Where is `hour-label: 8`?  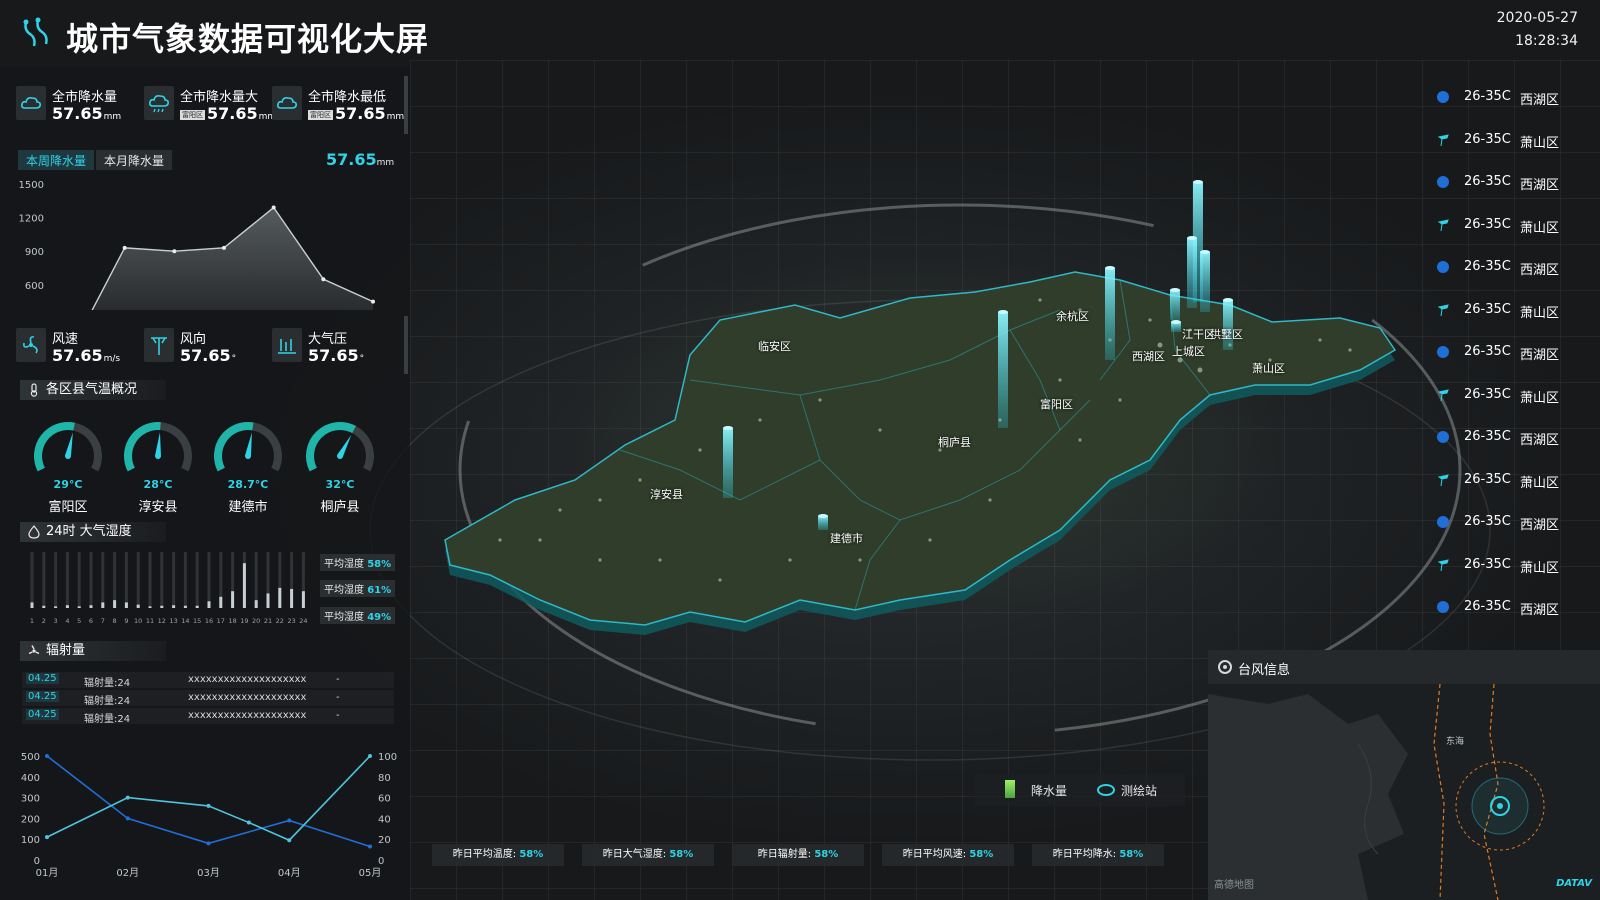 hour-label: 8 is located at coordinates (115, 621).